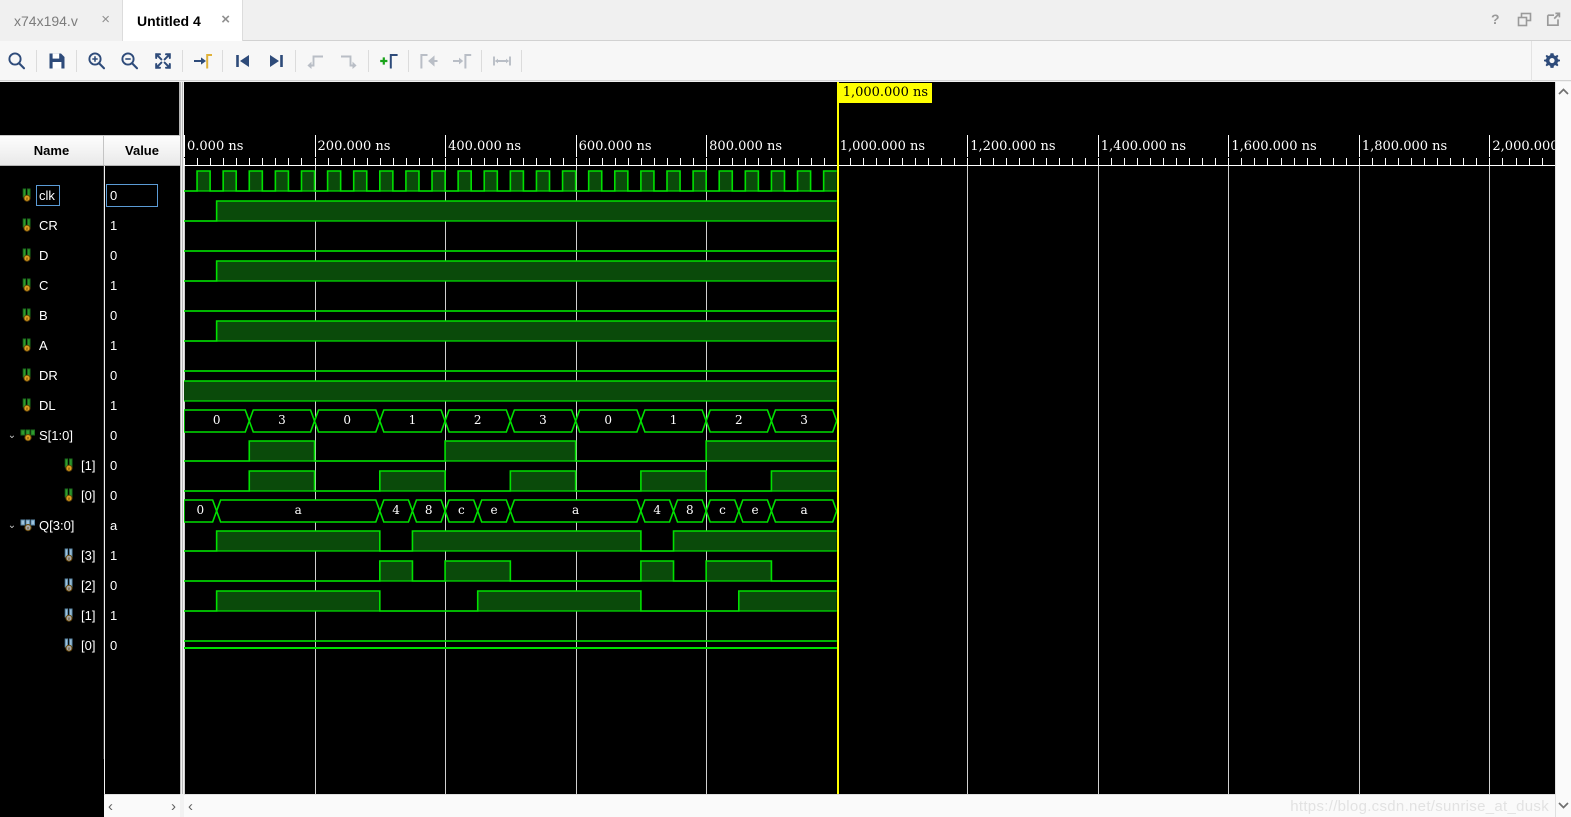  What do you see at coordinates (51, 285) in the screenshot?
I see `signal-row-c: vC` at bounding box center [51, 285].